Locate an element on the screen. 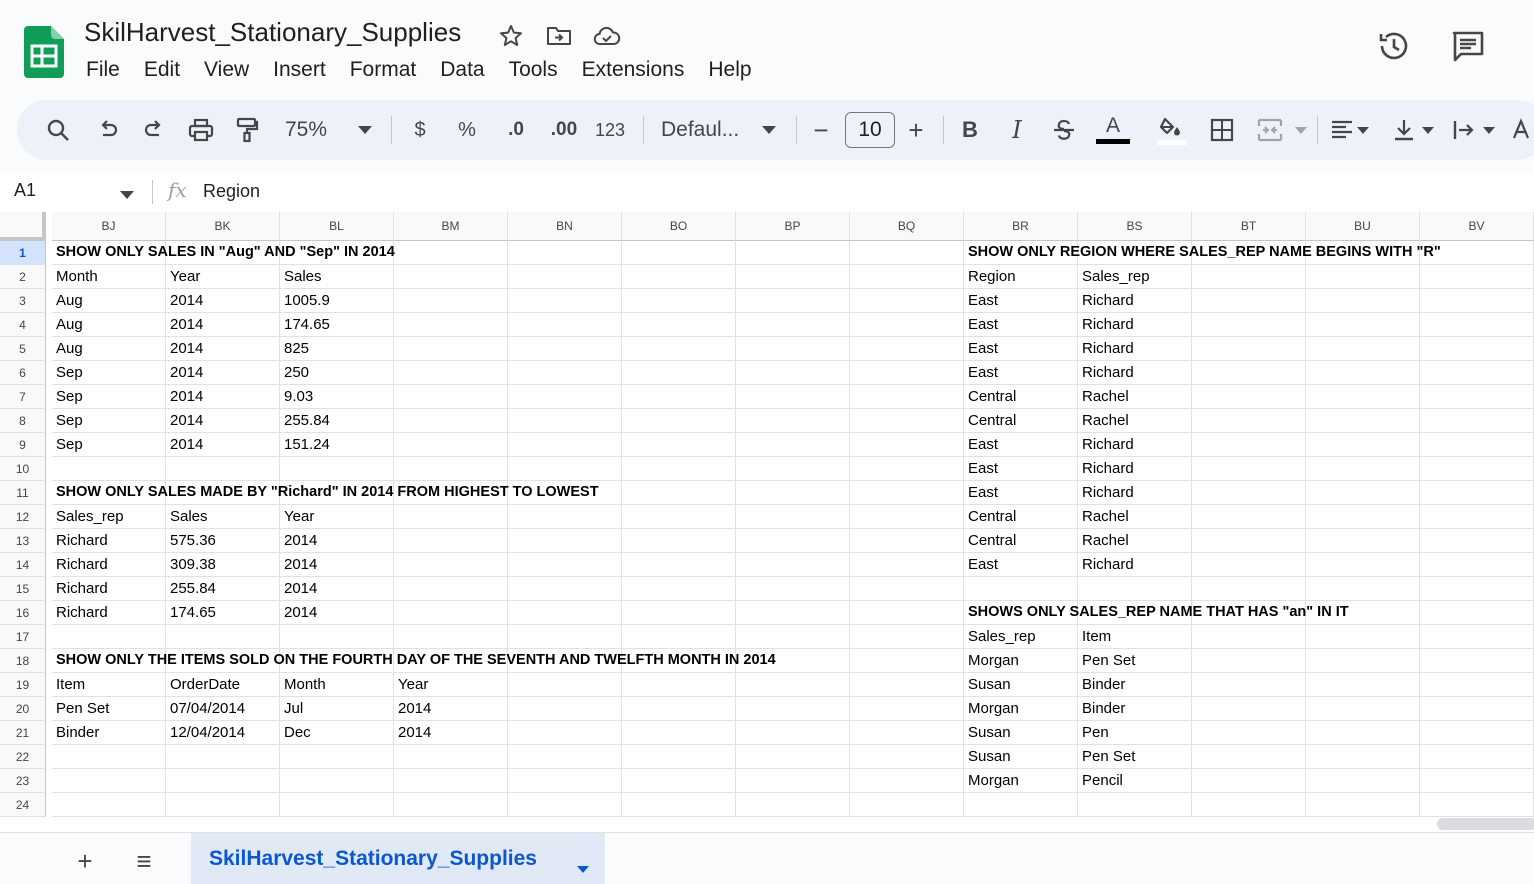  cell-bp4 is located at coordinates (793, 325).